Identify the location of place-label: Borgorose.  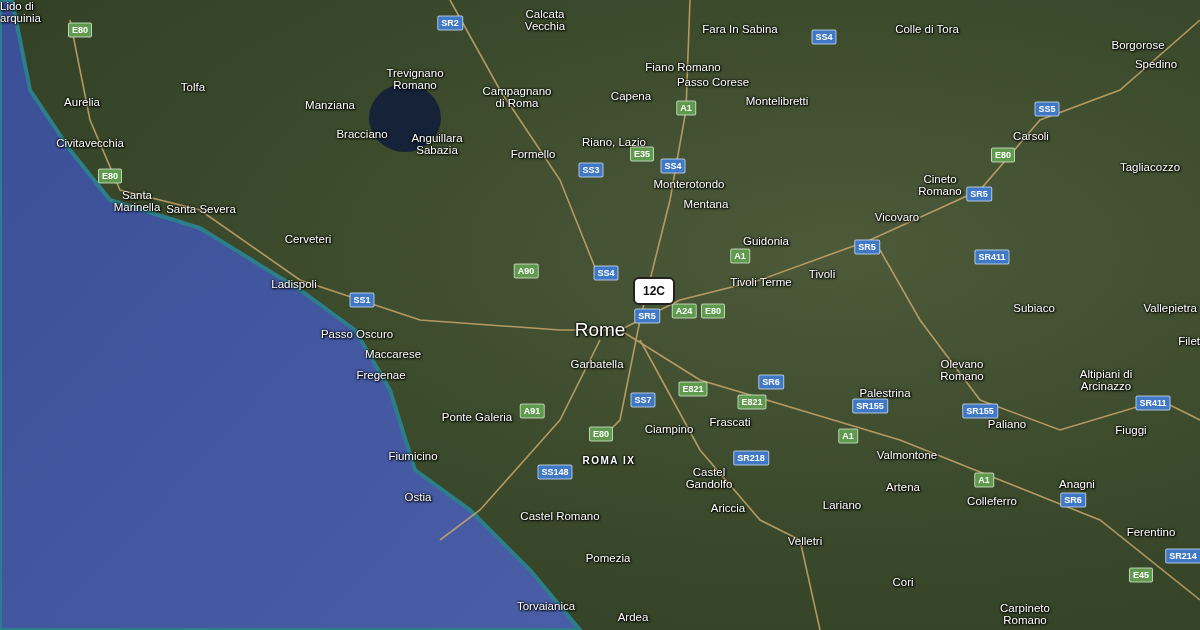
(1138, 45).